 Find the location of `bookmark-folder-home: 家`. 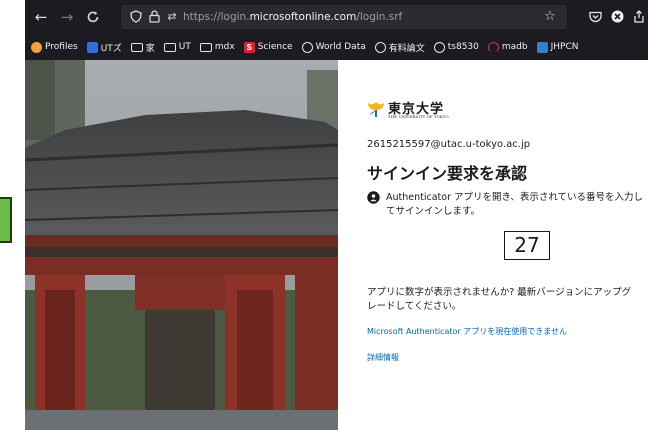

bookmark-folder-home: 家 is located at coordinates (142, 47).